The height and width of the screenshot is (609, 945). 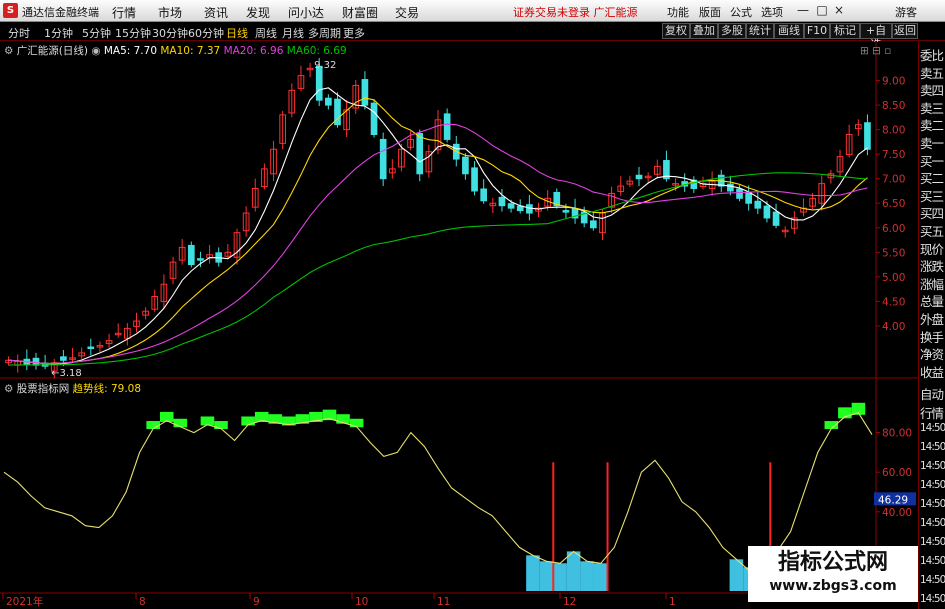 What do you see at coordinates (256, 602) in the screenshot?
I see `x-tick-label: 9` at bounding box center [256, 602].